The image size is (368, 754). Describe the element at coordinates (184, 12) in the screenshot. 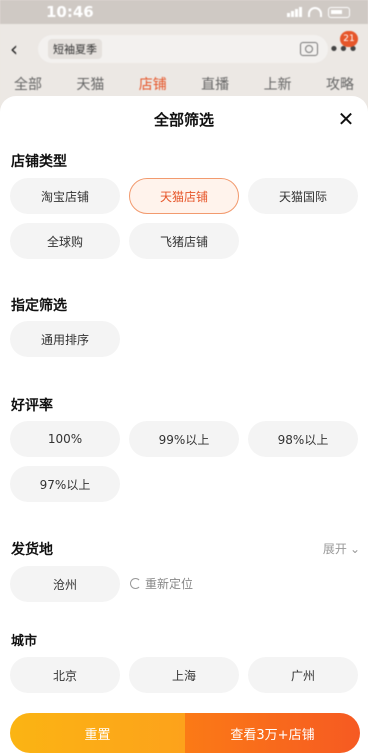

I see `status-bar: 10:46` at that location.